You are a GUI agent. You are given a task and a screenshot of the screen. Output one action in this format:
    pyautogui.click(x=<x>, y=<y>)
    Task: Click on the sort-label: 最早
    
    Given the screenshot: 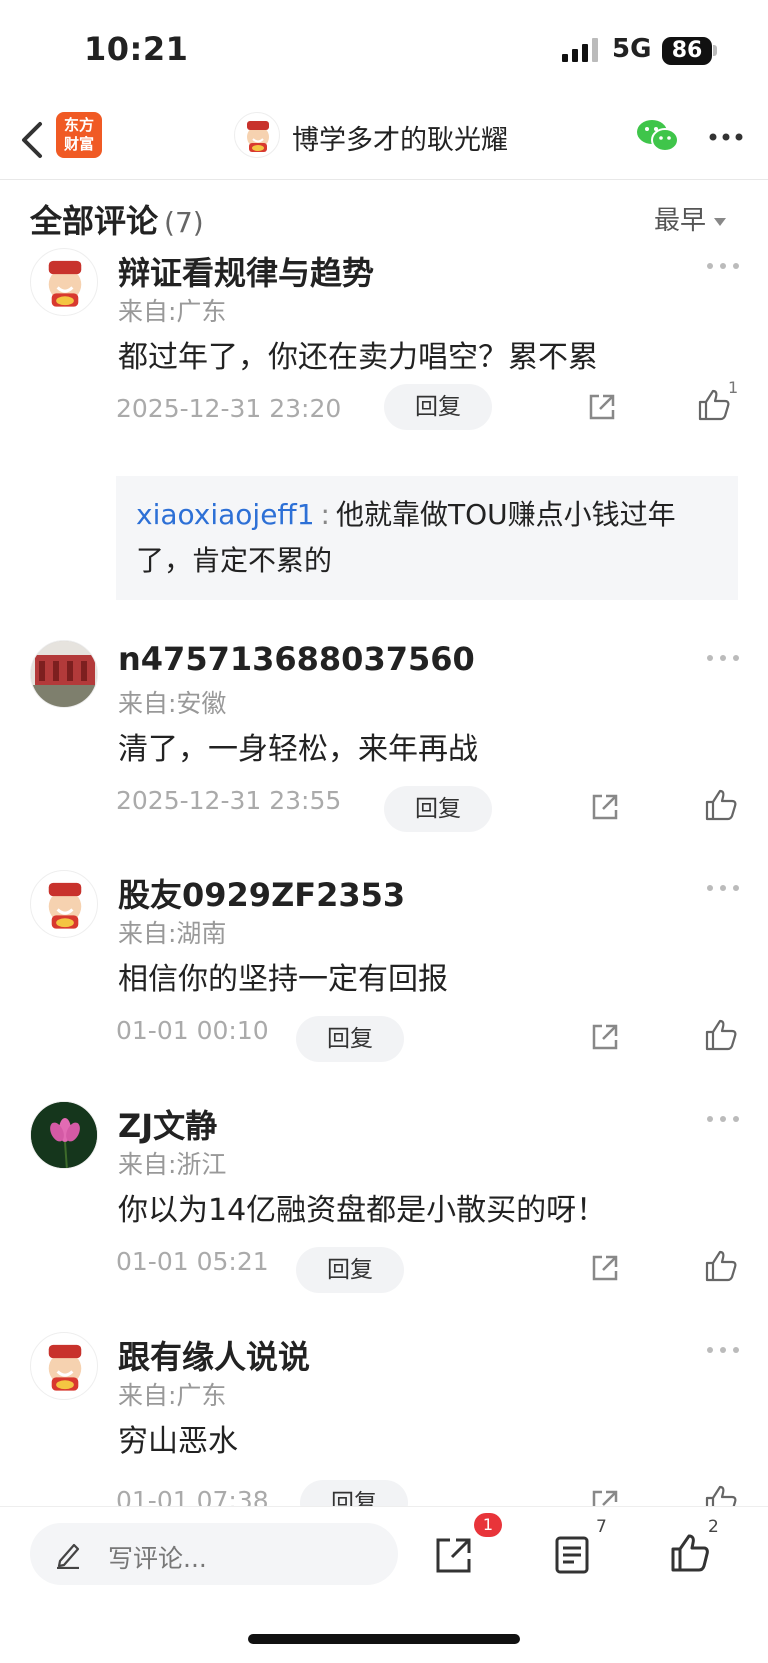 What is the action you would take?
    pyautogui.click(x=680, y=221)
    